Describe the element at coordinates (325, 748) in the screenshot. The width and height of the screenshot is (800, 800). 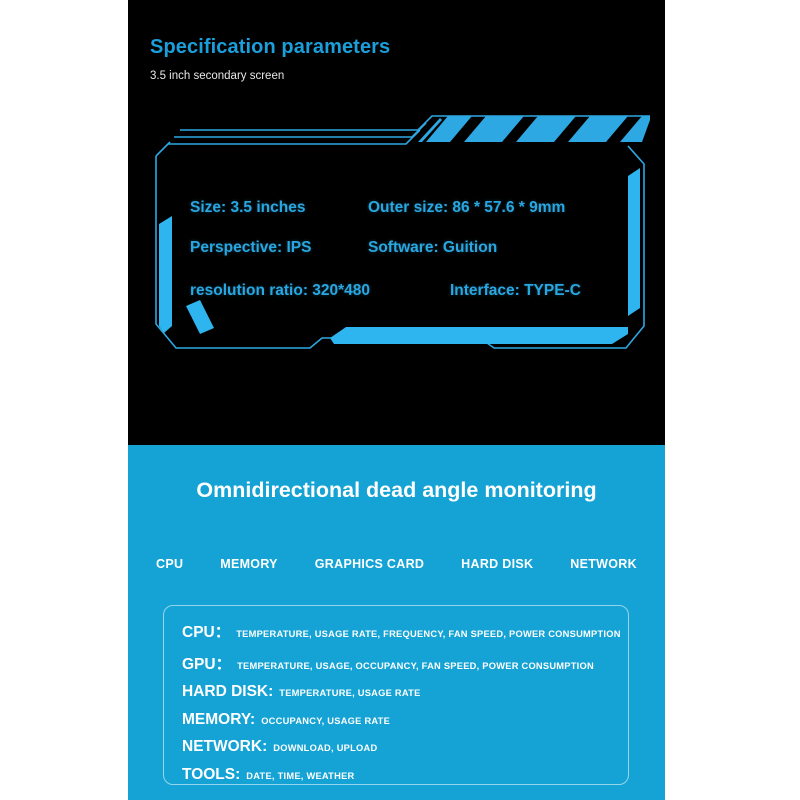
I see `list-item-value: DOWNLOAD, UPLOAD` at that location.